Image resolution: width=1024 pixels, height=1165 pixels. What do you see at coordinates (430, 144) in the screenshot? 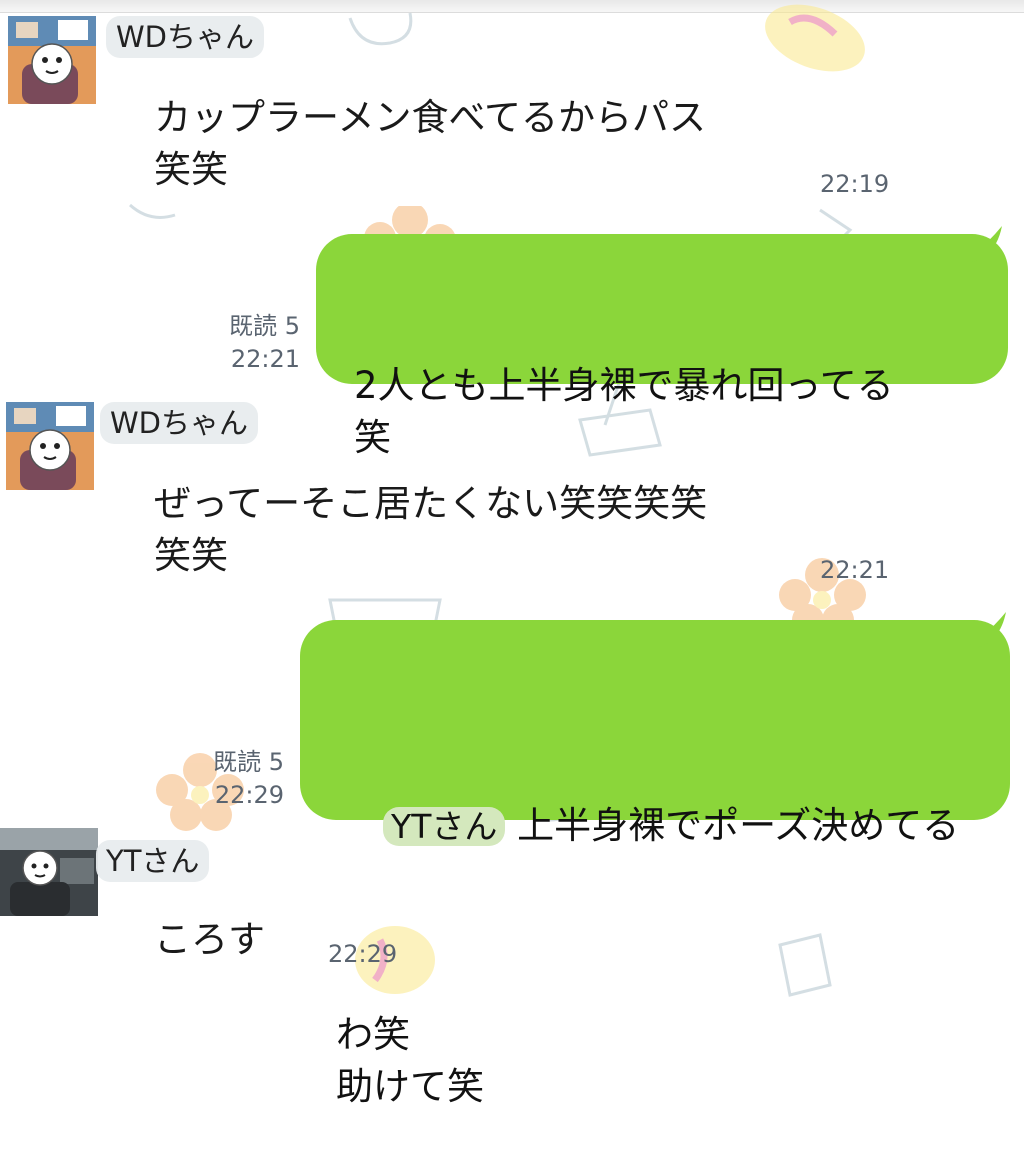
I see `incoming-message-bubble: カップラーメン食べてるからパス 笑笑` at bounding box center [430, 144].